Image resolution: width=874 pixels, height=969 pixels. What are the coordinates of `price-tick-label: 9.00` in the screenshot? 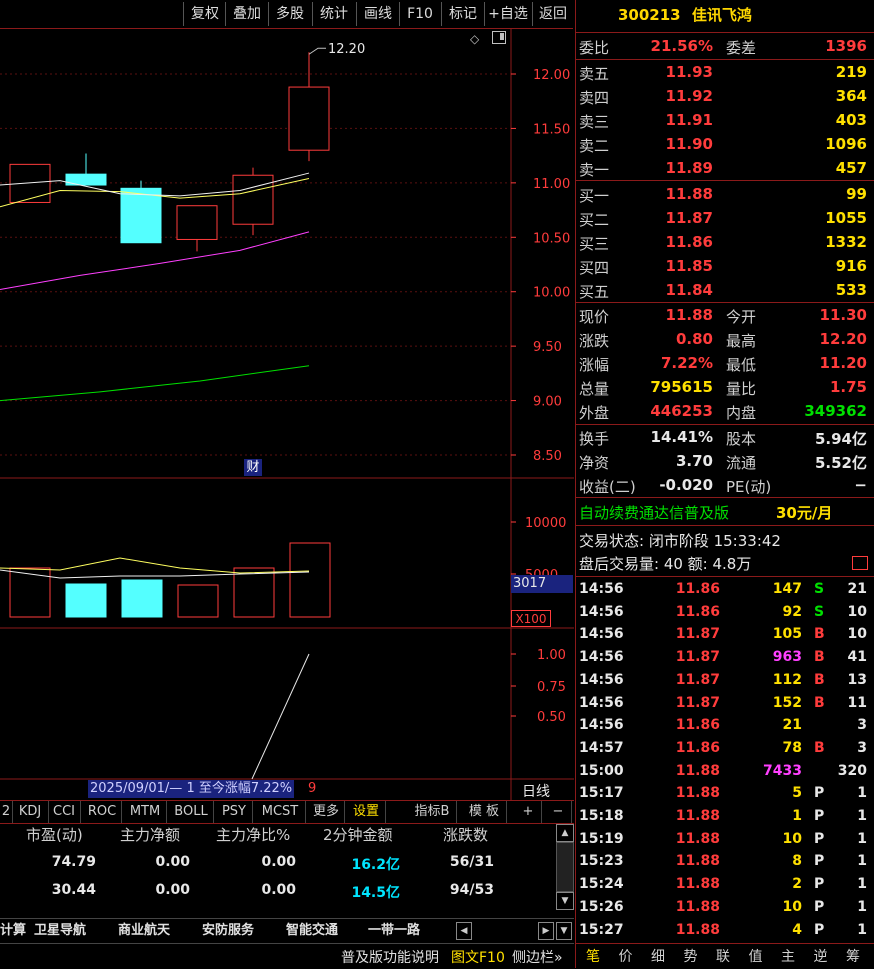 It's located at (547, 402).